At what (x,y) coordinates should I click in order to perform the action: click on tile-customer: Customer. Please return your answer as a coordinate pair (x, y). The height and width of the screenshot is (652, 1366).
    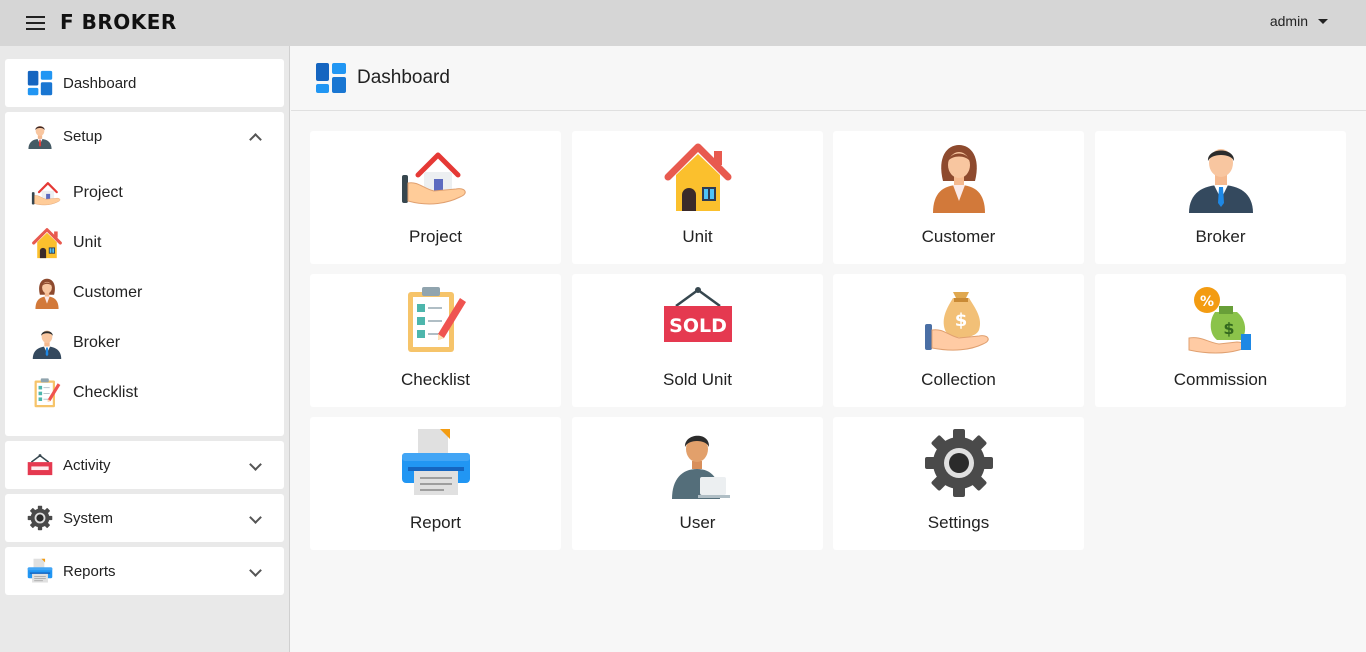
    Looking at the image, I should click on (958, 197).